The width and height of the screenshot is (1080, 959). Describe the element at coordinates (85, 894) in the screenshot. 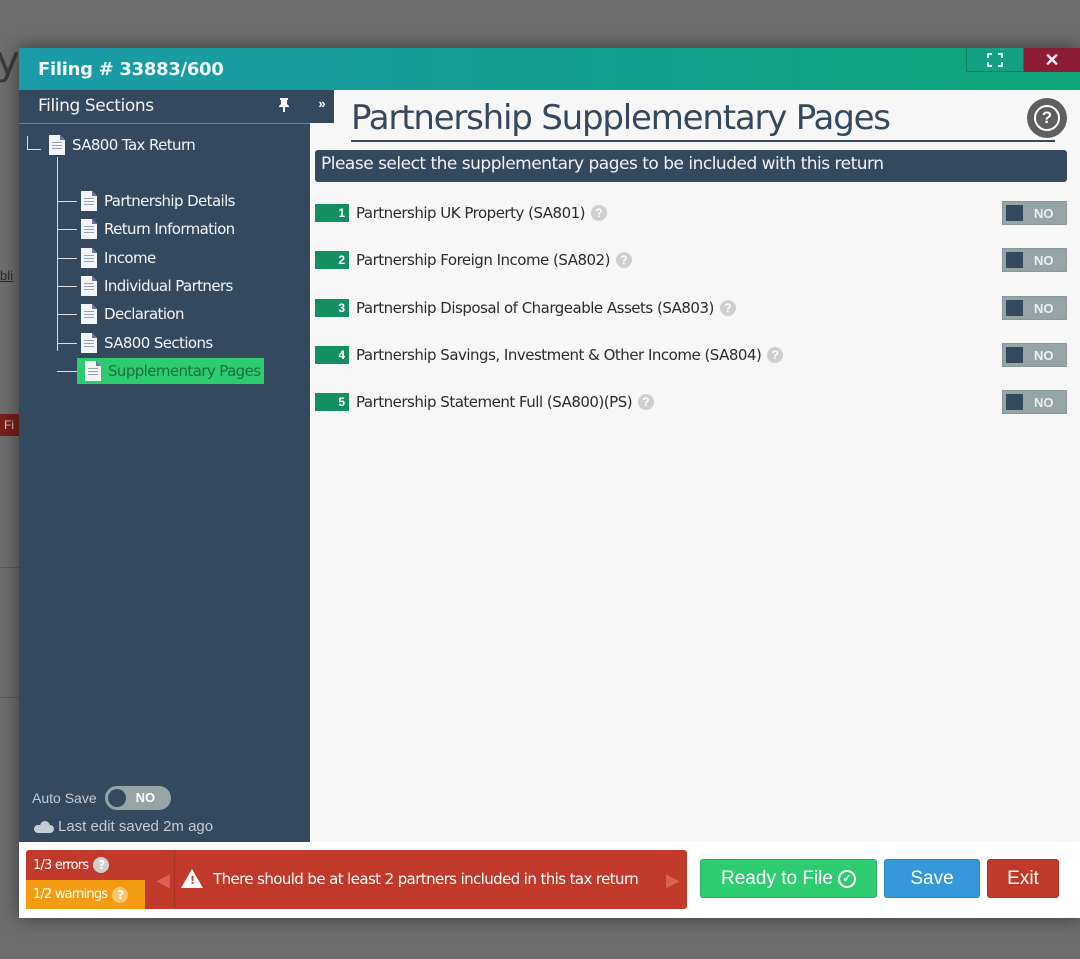

I see `warnings-counter: 1/2 warnings ?` at that location.